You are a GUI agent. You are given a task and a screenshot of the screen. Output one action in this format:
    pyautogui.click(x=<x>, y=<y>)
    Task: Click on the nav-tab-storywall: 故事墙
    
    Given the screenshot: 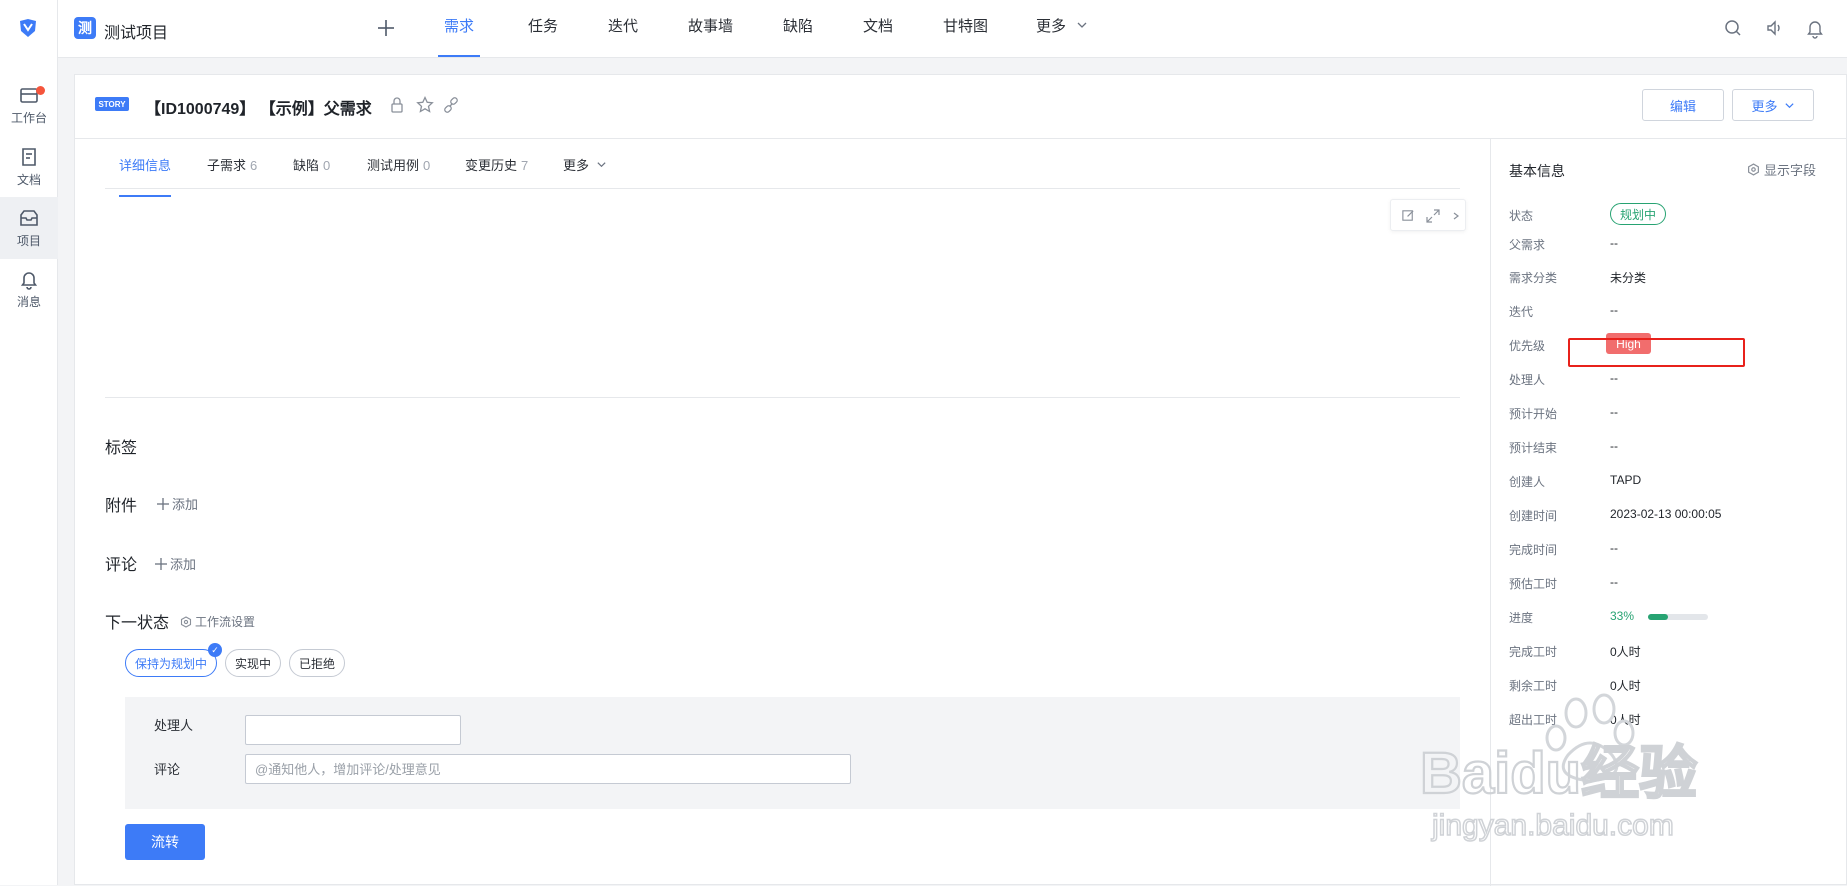 What is the action you would take?
    pyautogui.click(x=710, y=28)
    